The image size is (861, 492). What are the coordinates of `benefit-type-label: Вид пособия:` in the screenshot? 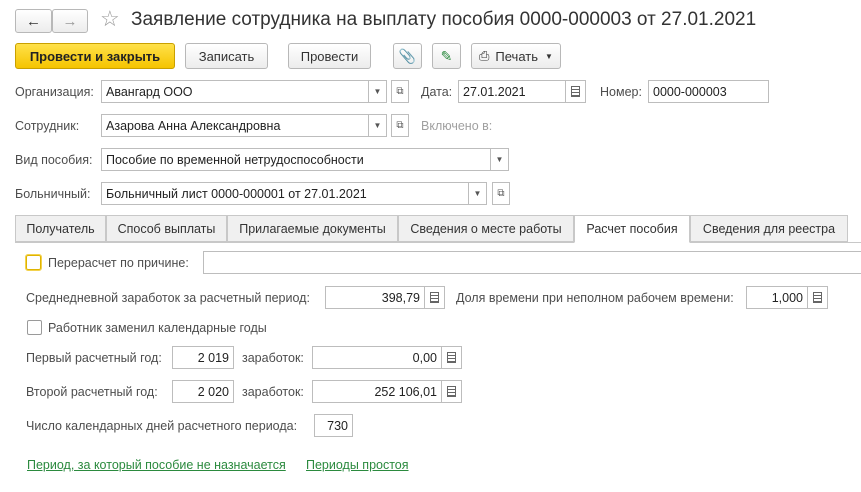 It's located at (54, 160).